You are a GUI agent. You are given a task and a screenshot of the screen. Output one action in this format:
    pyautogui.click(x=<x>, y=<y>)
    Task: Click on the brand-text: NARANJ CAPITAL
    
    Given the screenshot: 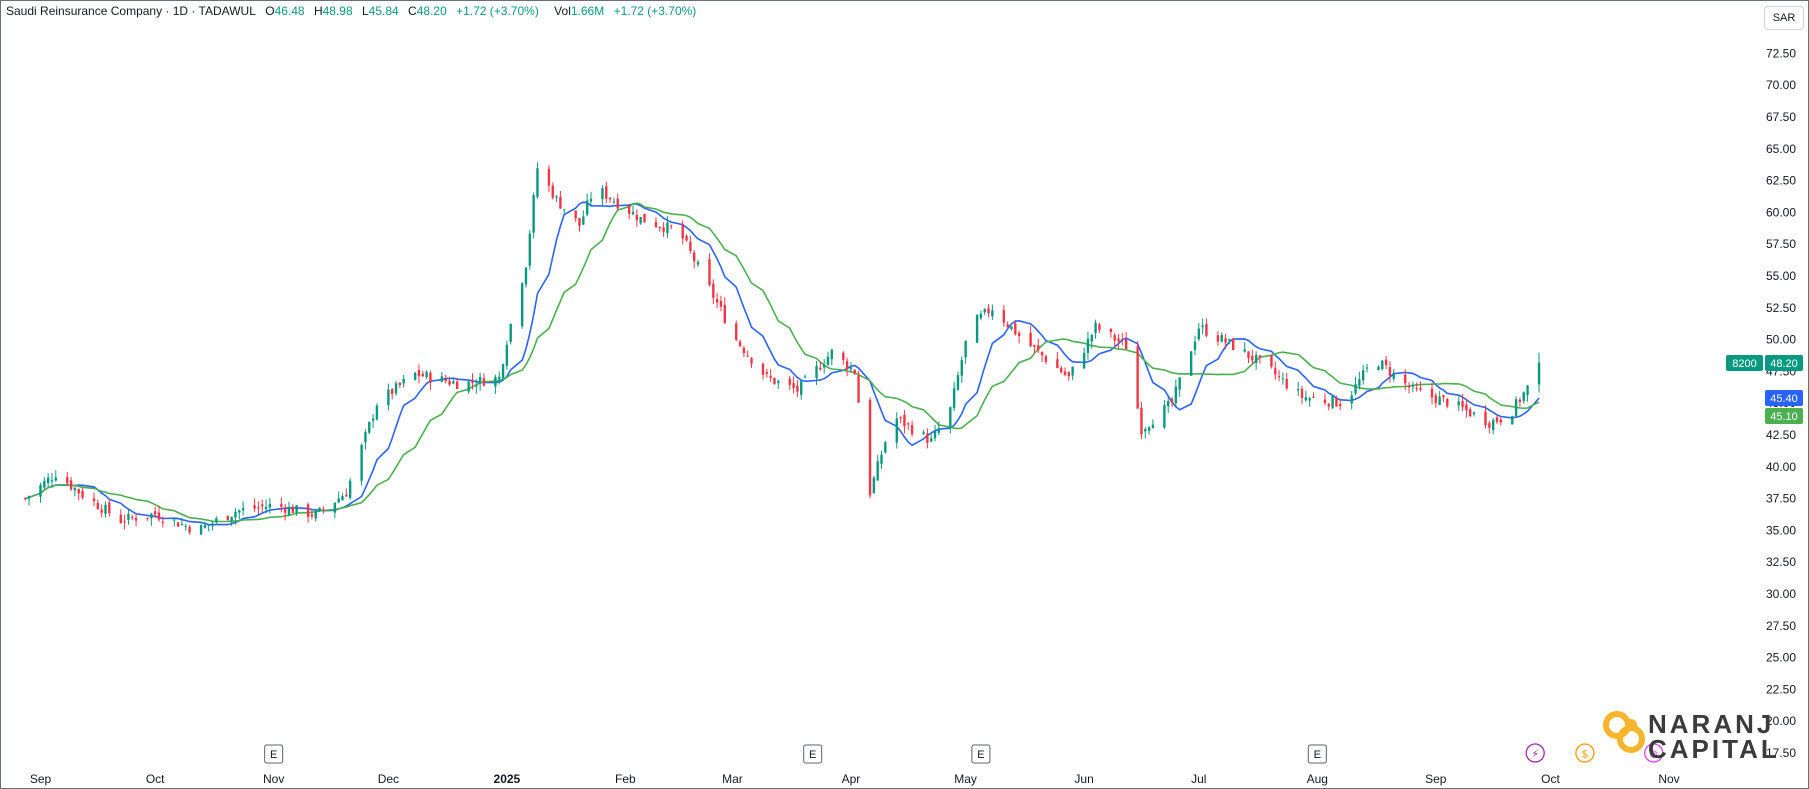 What is the action you would take?
    pyautogui.click(x=1714, y=737)
    